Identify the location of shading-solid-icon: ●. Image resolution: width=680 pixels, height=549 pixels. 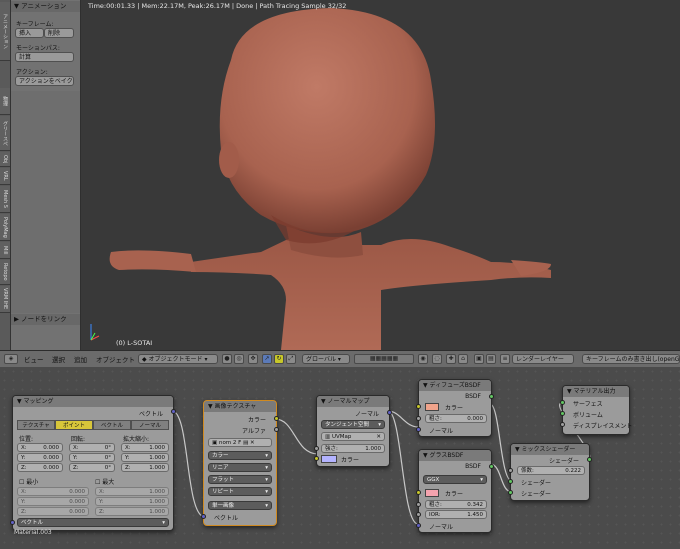
(227, 359).